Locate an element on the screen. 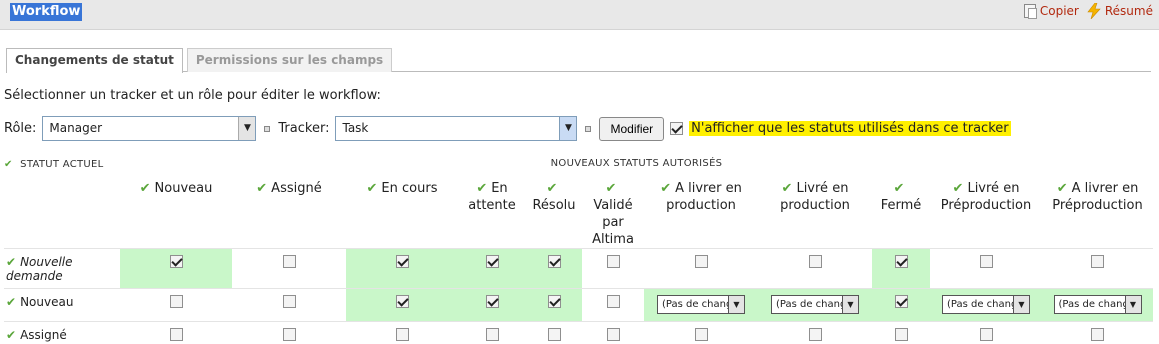 The image size is (1159, 344). role-value: Manager is located at coordinates (75, 128).